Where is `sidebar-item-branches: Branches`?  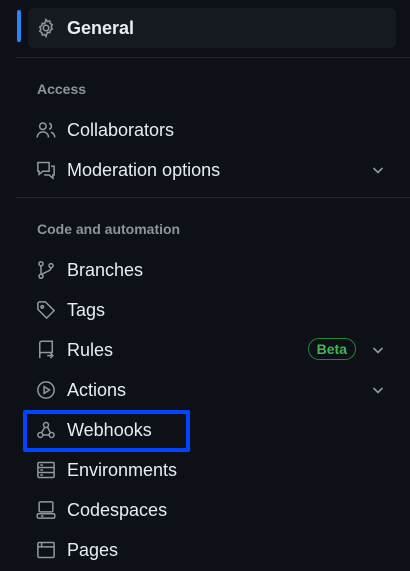 sidebar-item-branches: Branches is located at coordinates (212, 270).